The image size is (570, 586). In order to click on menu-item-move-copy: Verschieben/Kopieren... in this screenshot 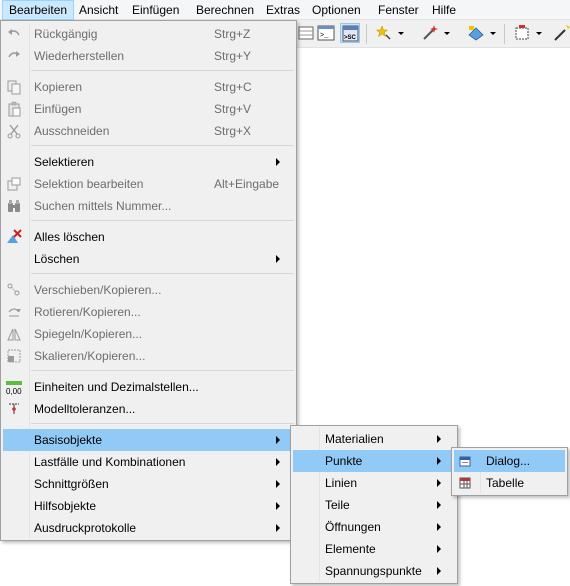, I will do `click(148, 290)`.